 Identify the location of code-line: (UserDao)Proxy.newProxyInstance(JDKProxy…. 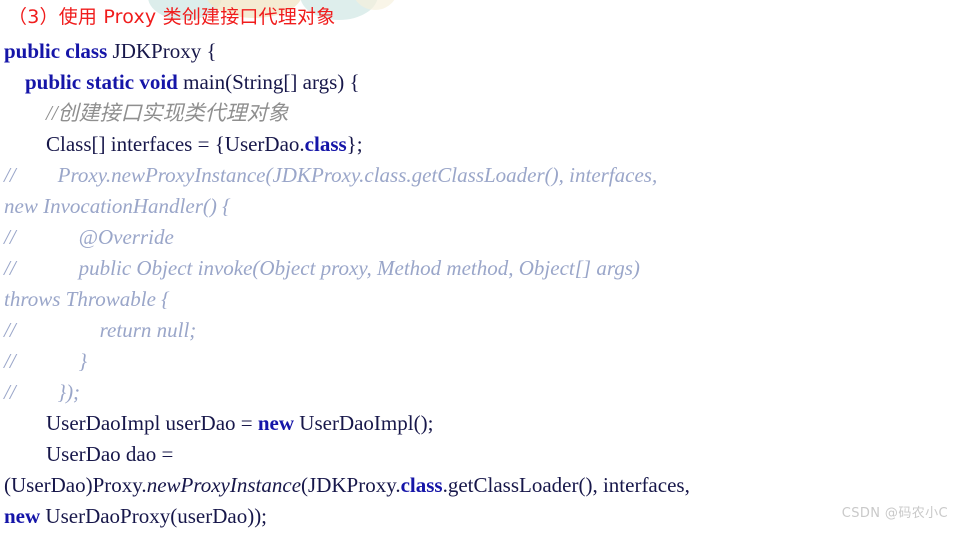
(479, 485).